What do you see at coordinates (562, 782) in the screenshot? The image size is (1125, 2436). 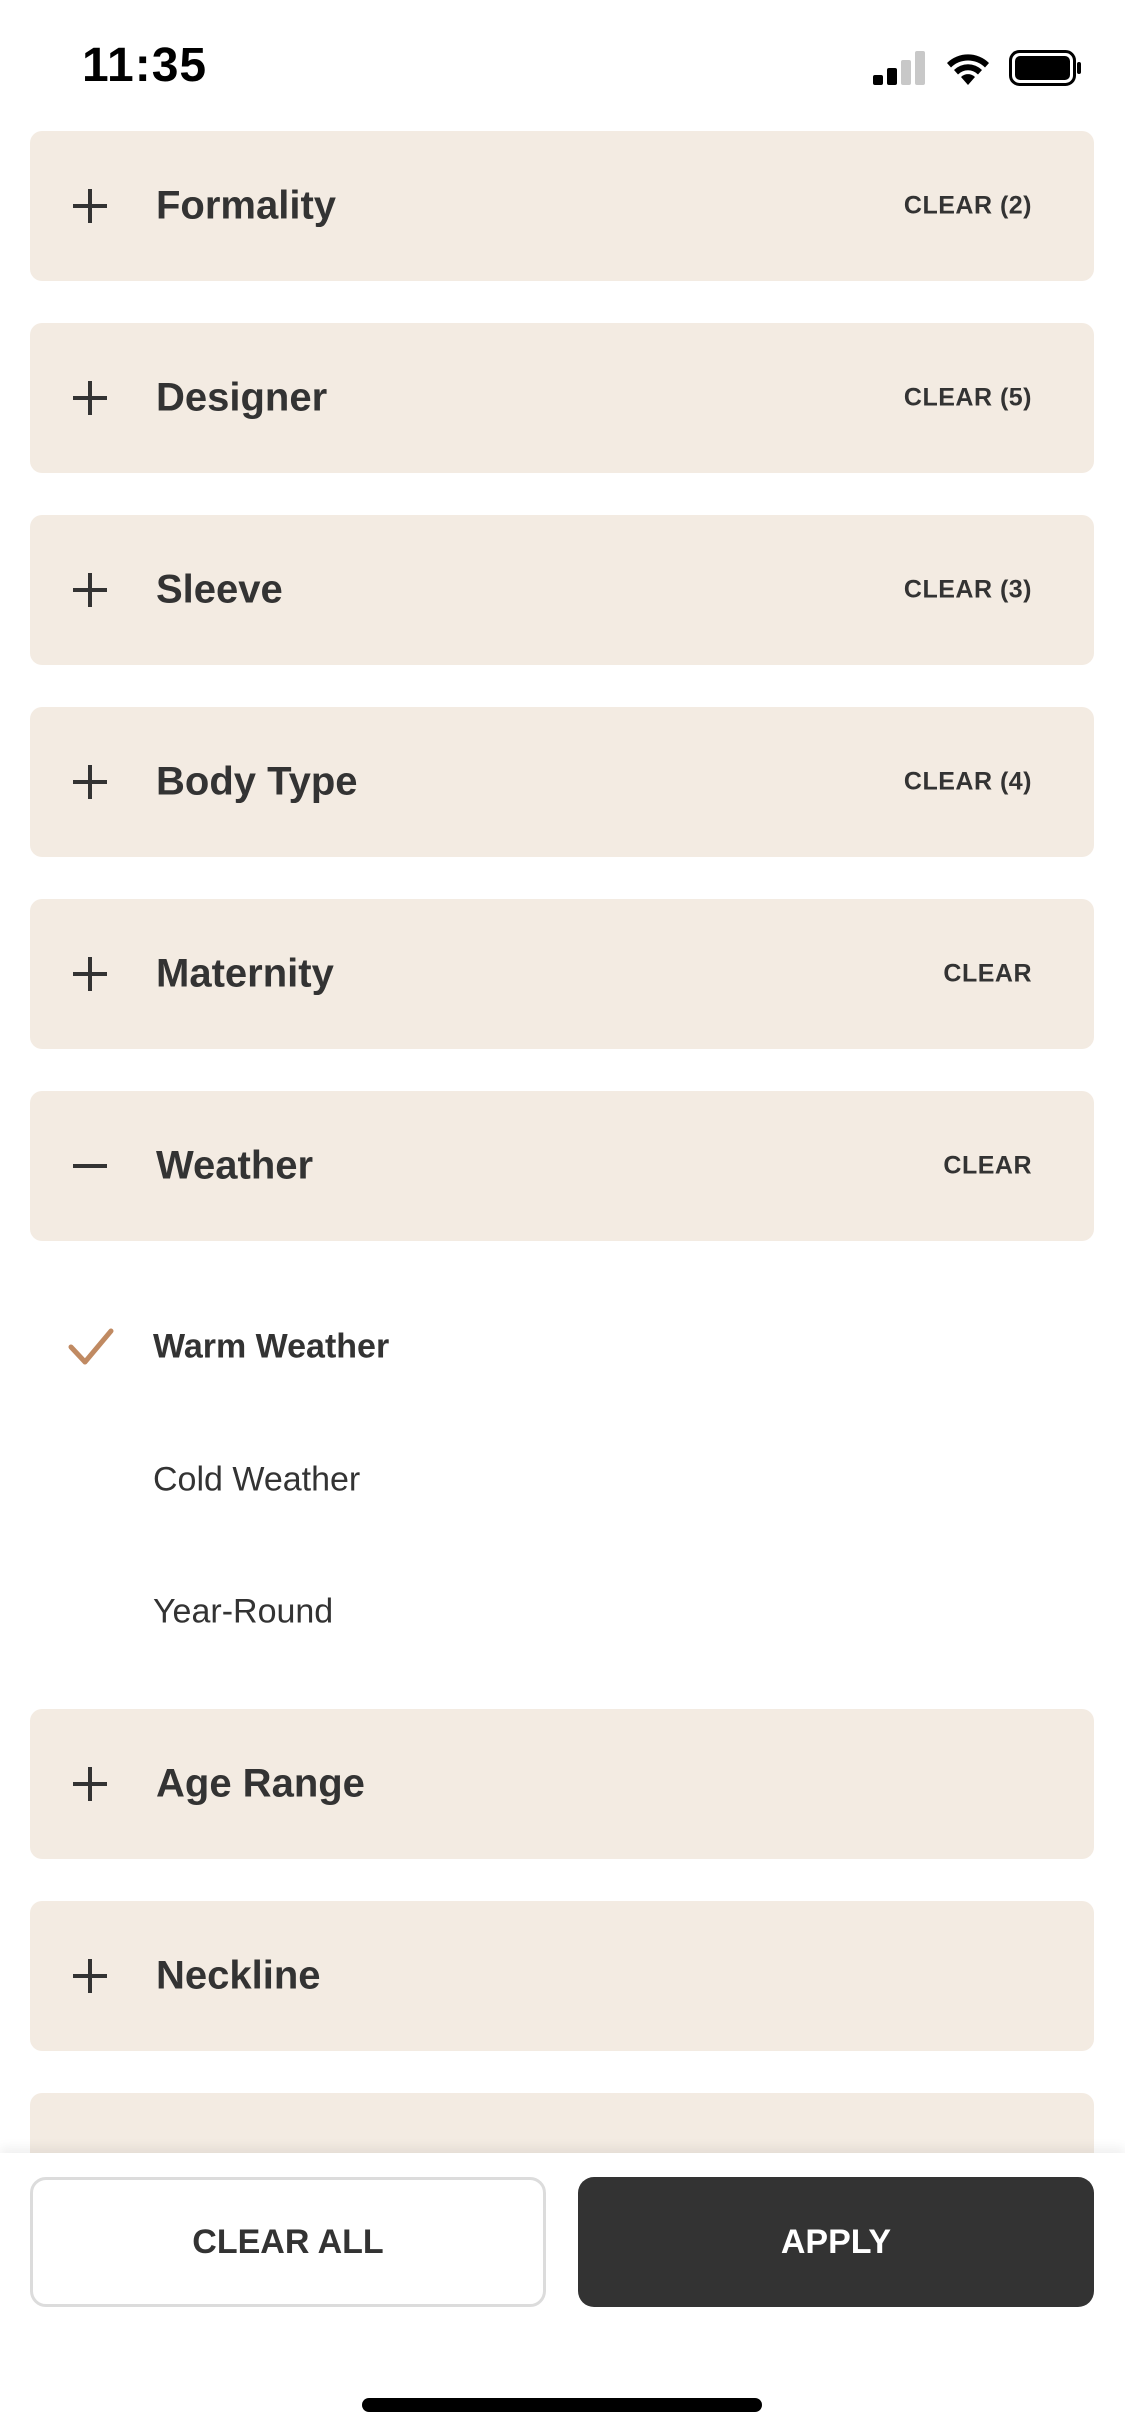 I see `filter-row-body-type: Body Type CLEAR (4)` at bounding box center [562, 782].